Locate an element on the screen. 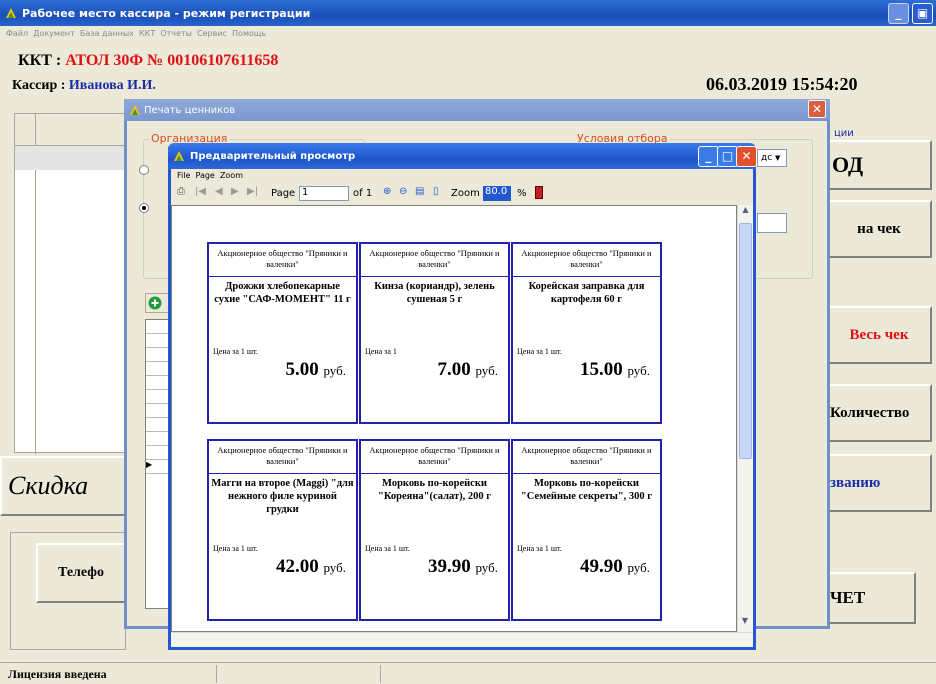 The width and height of the screenshot is (936, 684). preview-menu-bar: File Page Zoom is located at coordinates (462, 176).